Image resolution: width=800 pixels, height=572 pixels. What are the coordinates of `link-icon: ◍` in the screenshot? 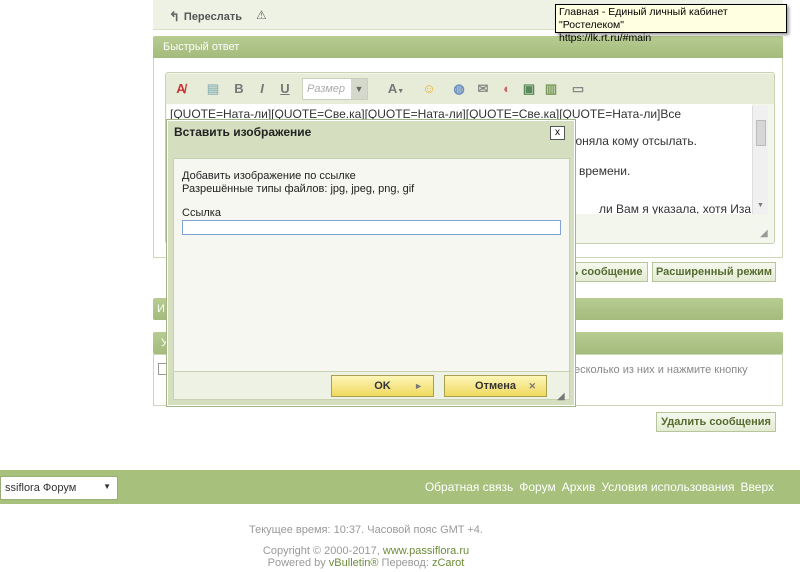 It's located at (459, 89).